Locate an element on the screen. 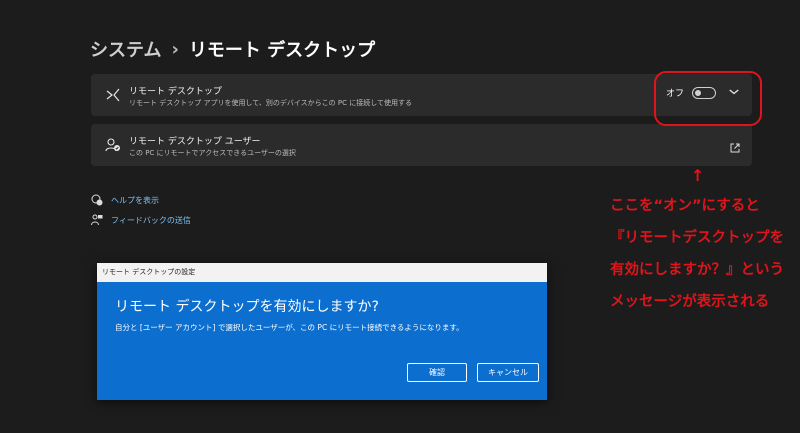 Image resolution: width=800 pixels, height=433 pixels. dialog-heading: リモート デスクトップを有効にしますか? is located at coordinates (247, 307).